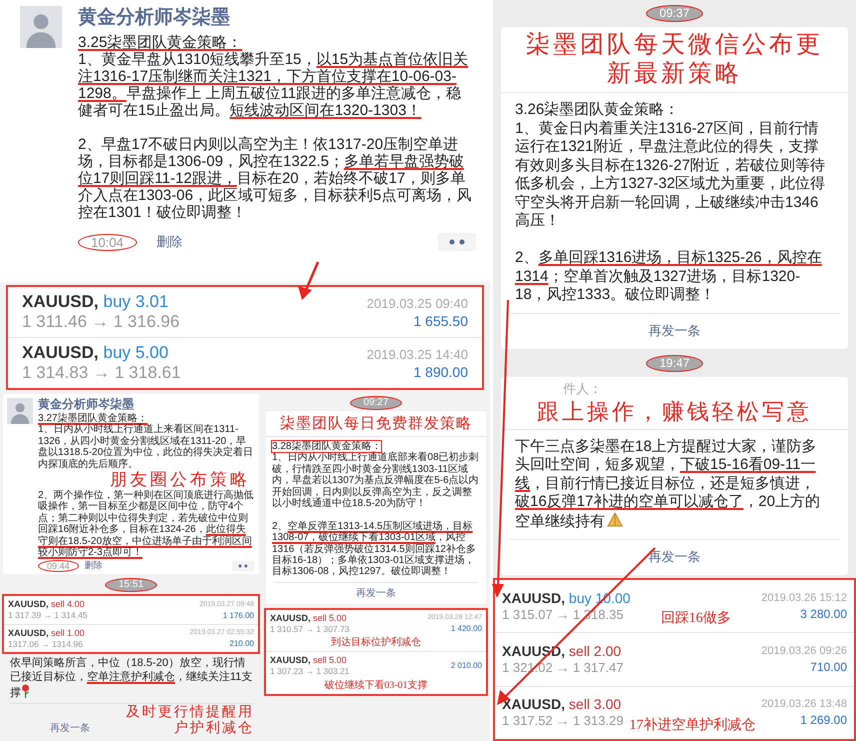 The height and width of the screenshot is (741, 856). What do you see at coordinates (674, 13) in the screenshot?
I see `timestamp: 09:37` at bounding box center [674, 13].